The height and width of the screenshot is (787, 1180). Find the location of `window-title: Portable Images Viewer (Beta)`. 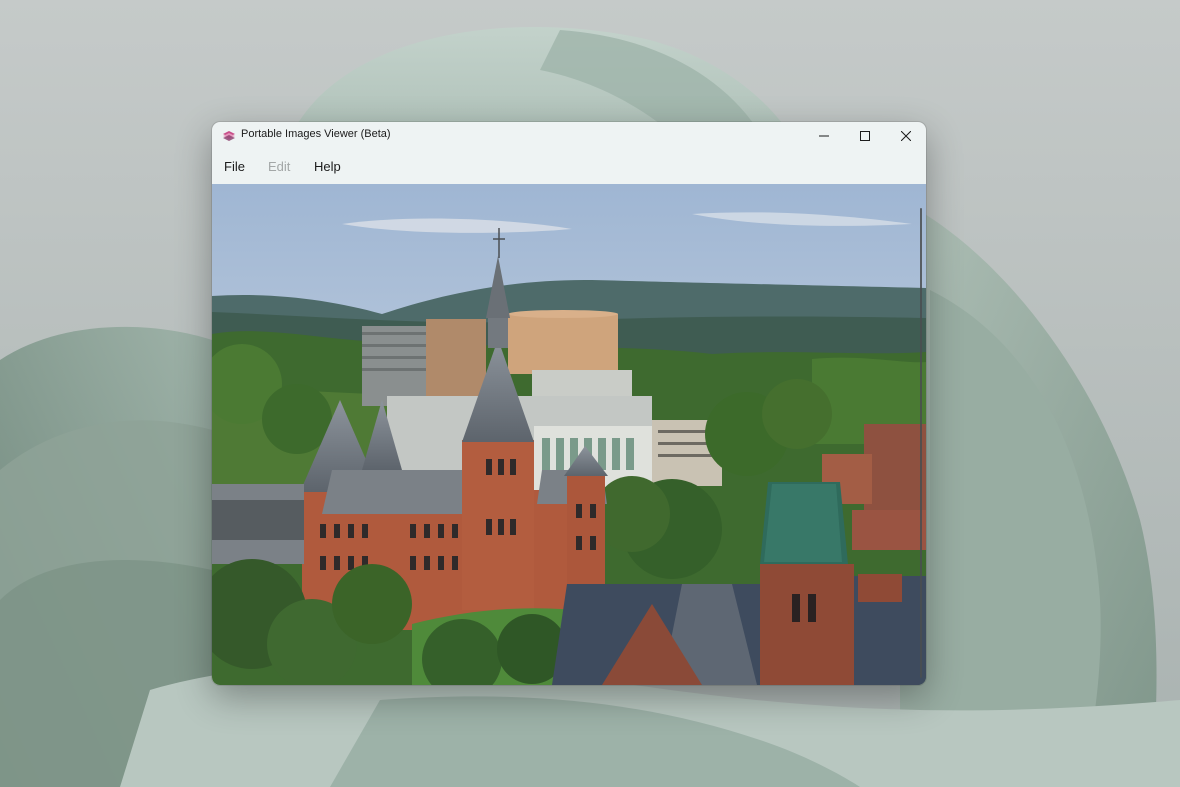

window-title: Portable Images Viewer (Beta) is located at coordinates (316, 134).